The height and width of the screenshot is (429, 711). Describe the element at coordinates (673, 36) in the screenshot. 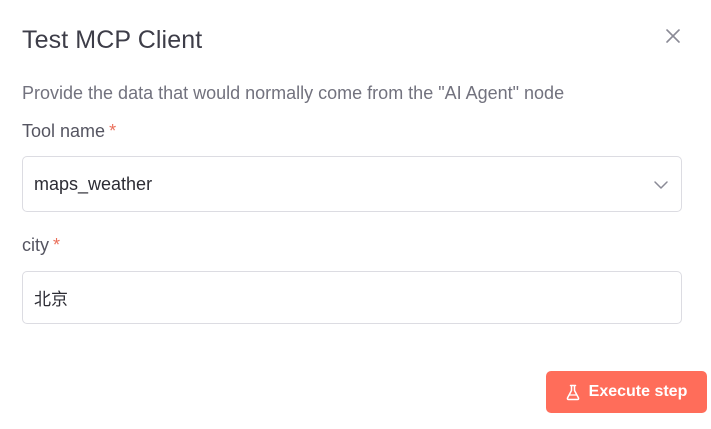

I see `close-icon` at that location.